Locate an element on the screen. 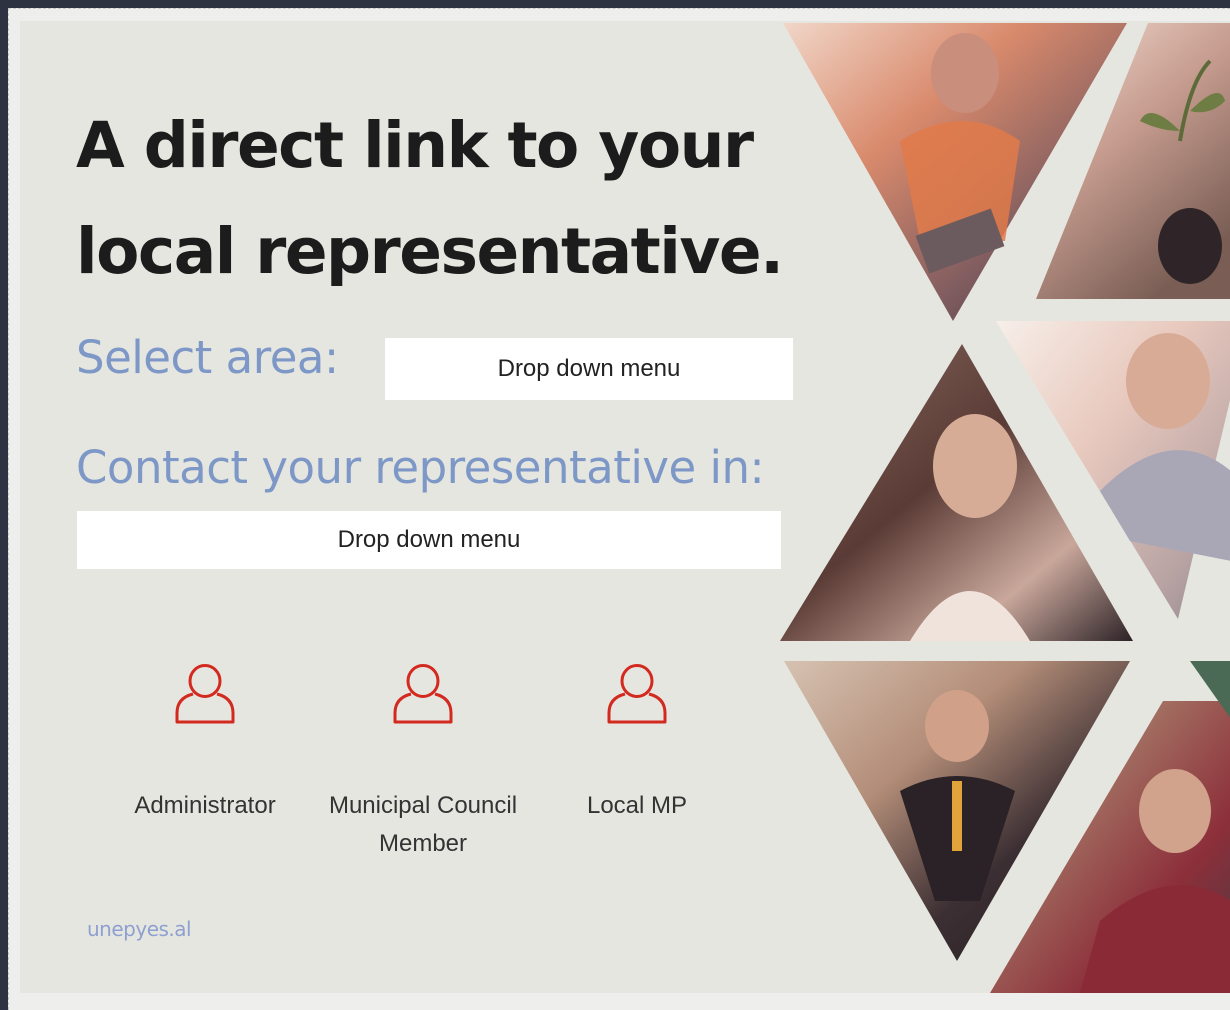  area-dropdown: Drop down menu is located at coordinates (589, 369).